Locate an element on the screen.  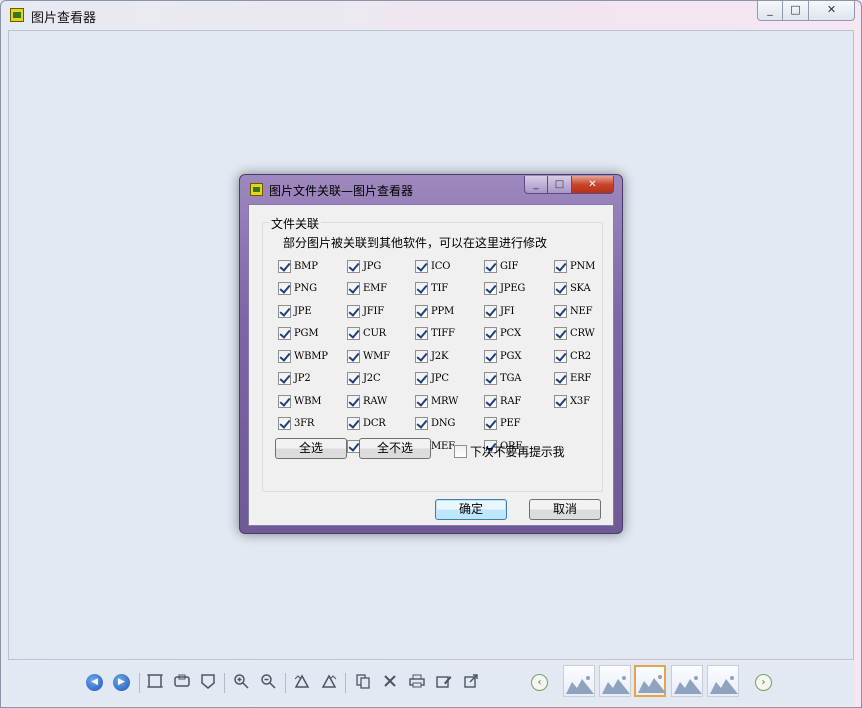
dialog-maximize-button: □ is located at coordinates (560, 185).